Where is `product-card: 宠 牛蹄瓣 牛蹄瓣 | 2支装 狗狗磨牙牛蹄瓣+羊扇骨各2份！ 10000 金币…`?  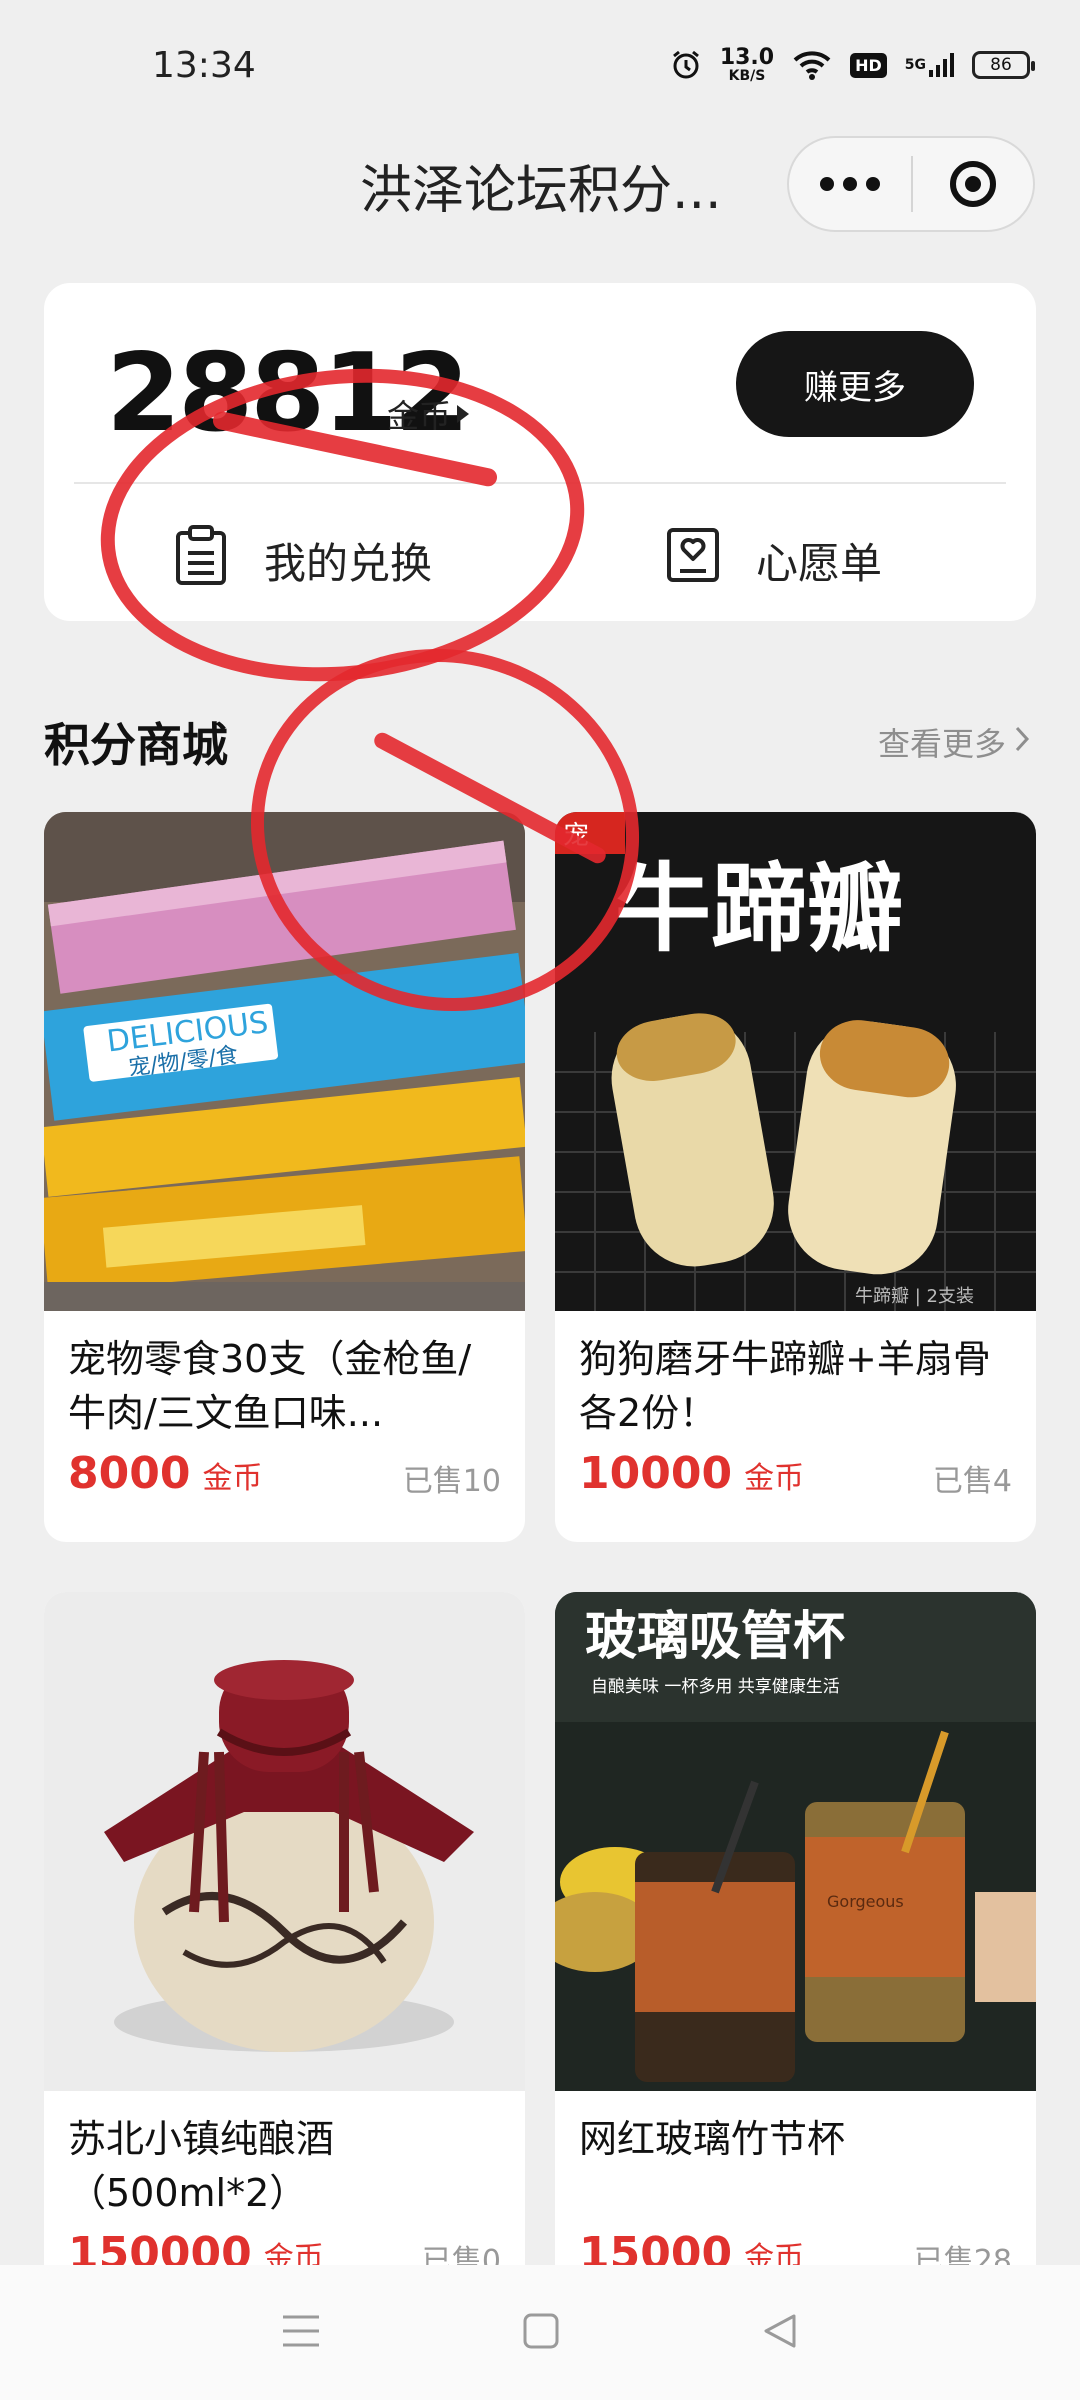 product-card: 宠 牛蹄瓣 牛蹄瓣 | 2支装 狗狗磨牙牛蹄瓣+羊扇骨各2份！ 10000 金币… is located at coordinates (795, 1177).